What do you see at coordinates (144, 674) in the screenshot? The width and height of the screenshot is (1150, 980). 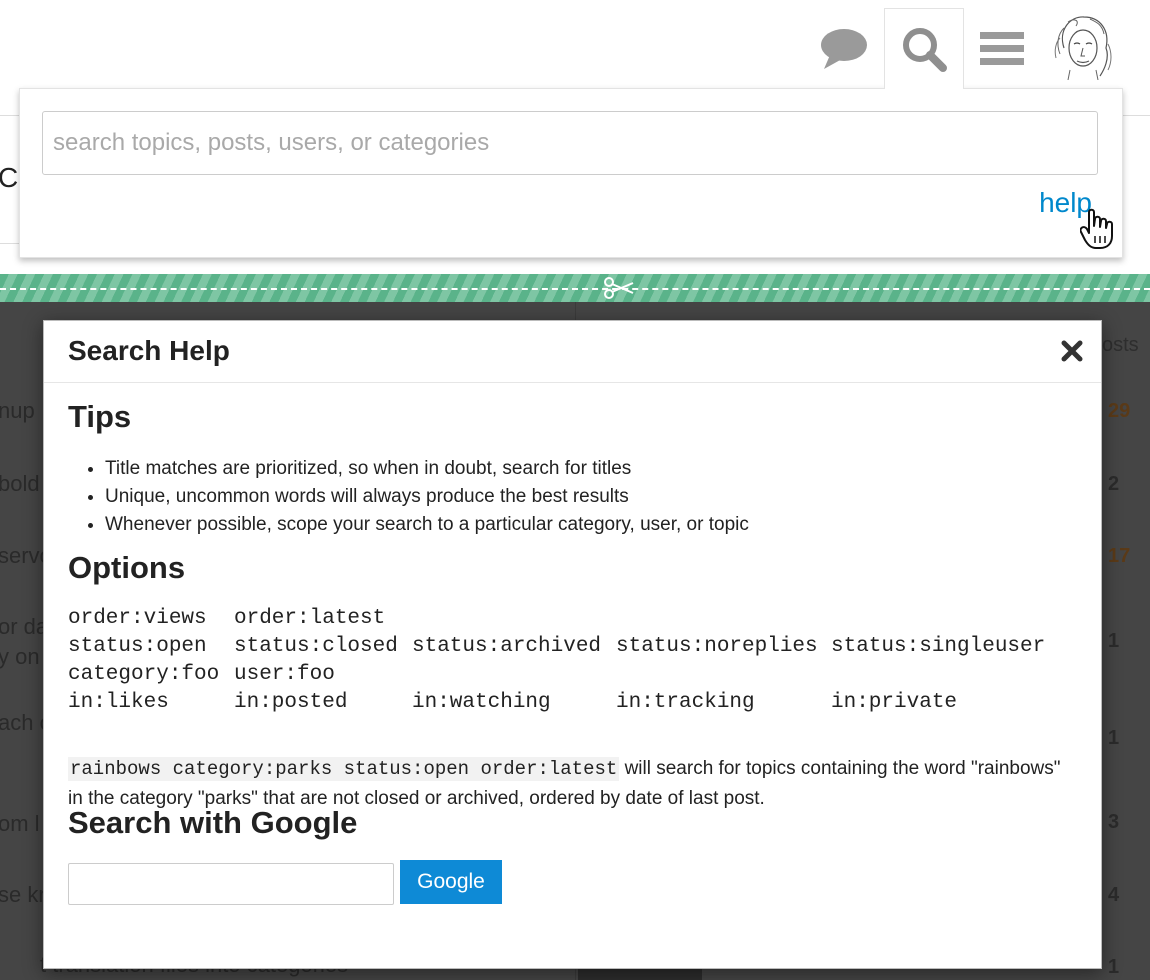 I see `search-option: category:foo` at bounding box center [144, 674].